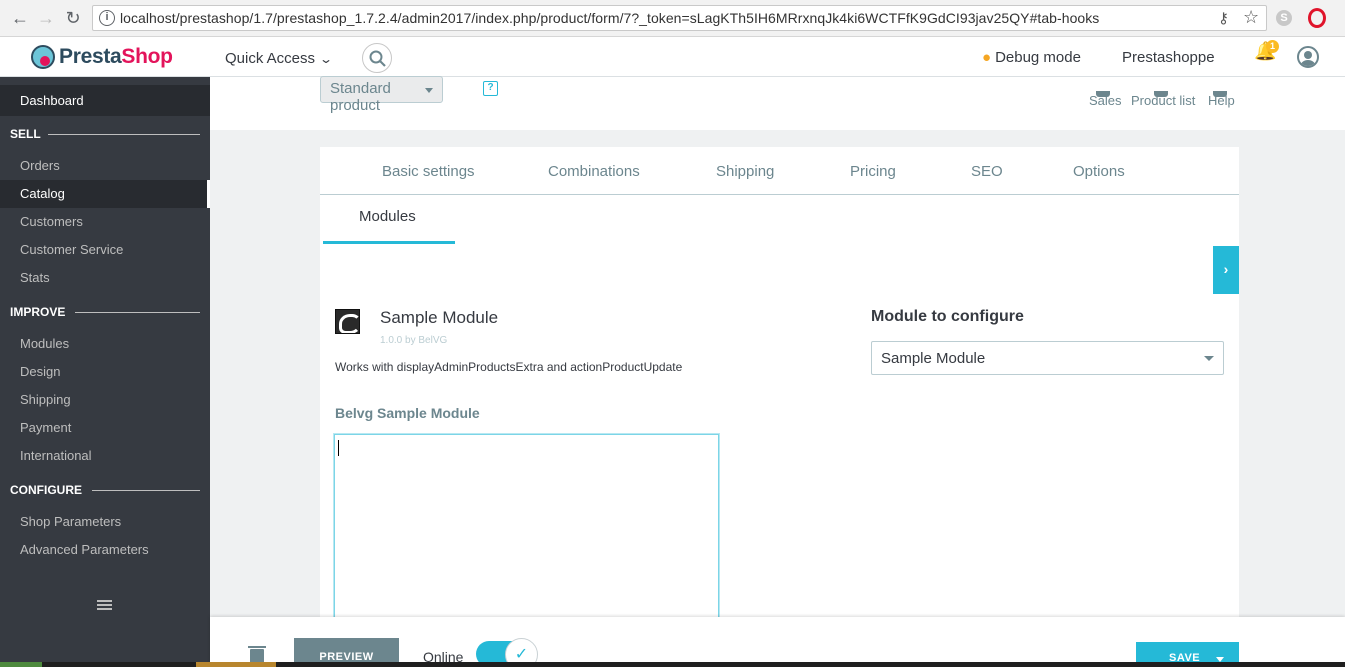 This screenshot has height=667, width=1345. I want to click on sidebar-item-design: Design, so click(105, 372).